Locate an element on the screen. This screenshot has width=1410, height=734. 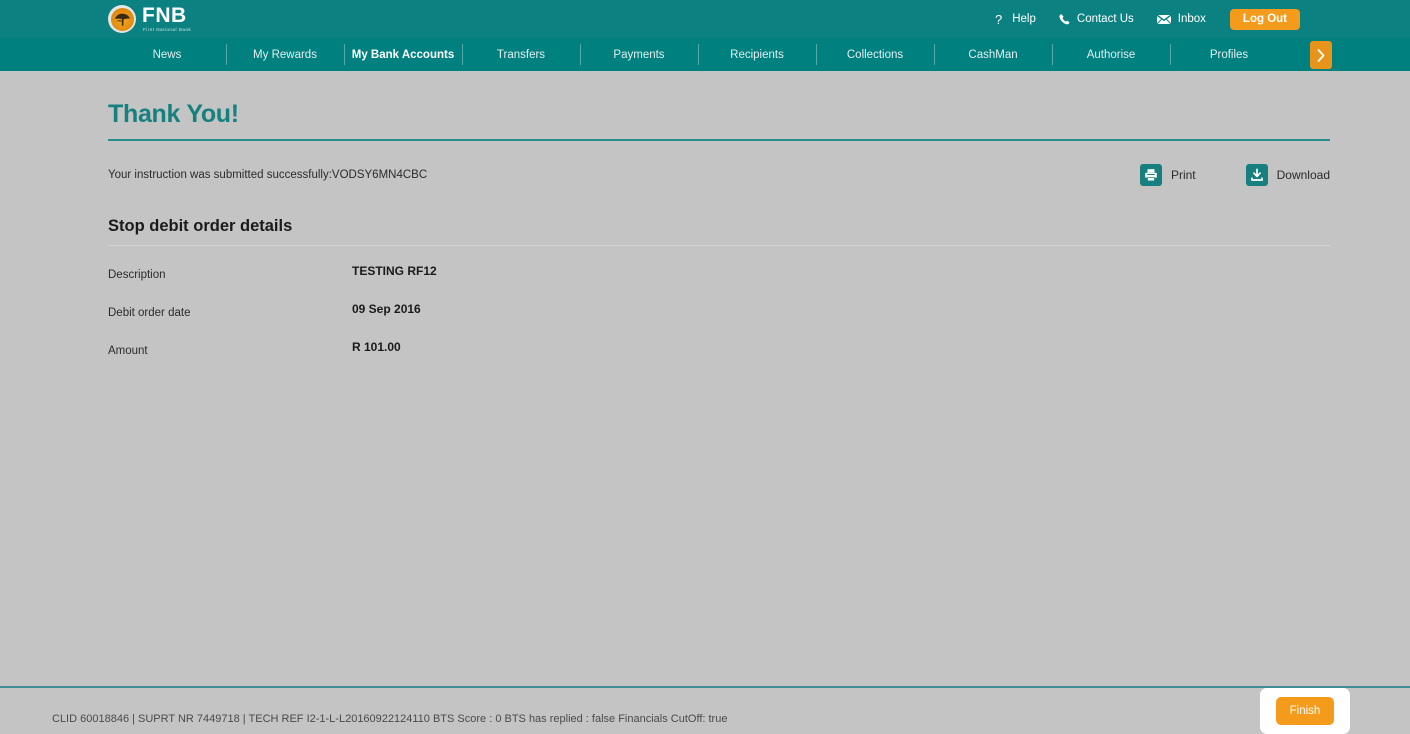
footer-divider is located at coordinates (705, 687).